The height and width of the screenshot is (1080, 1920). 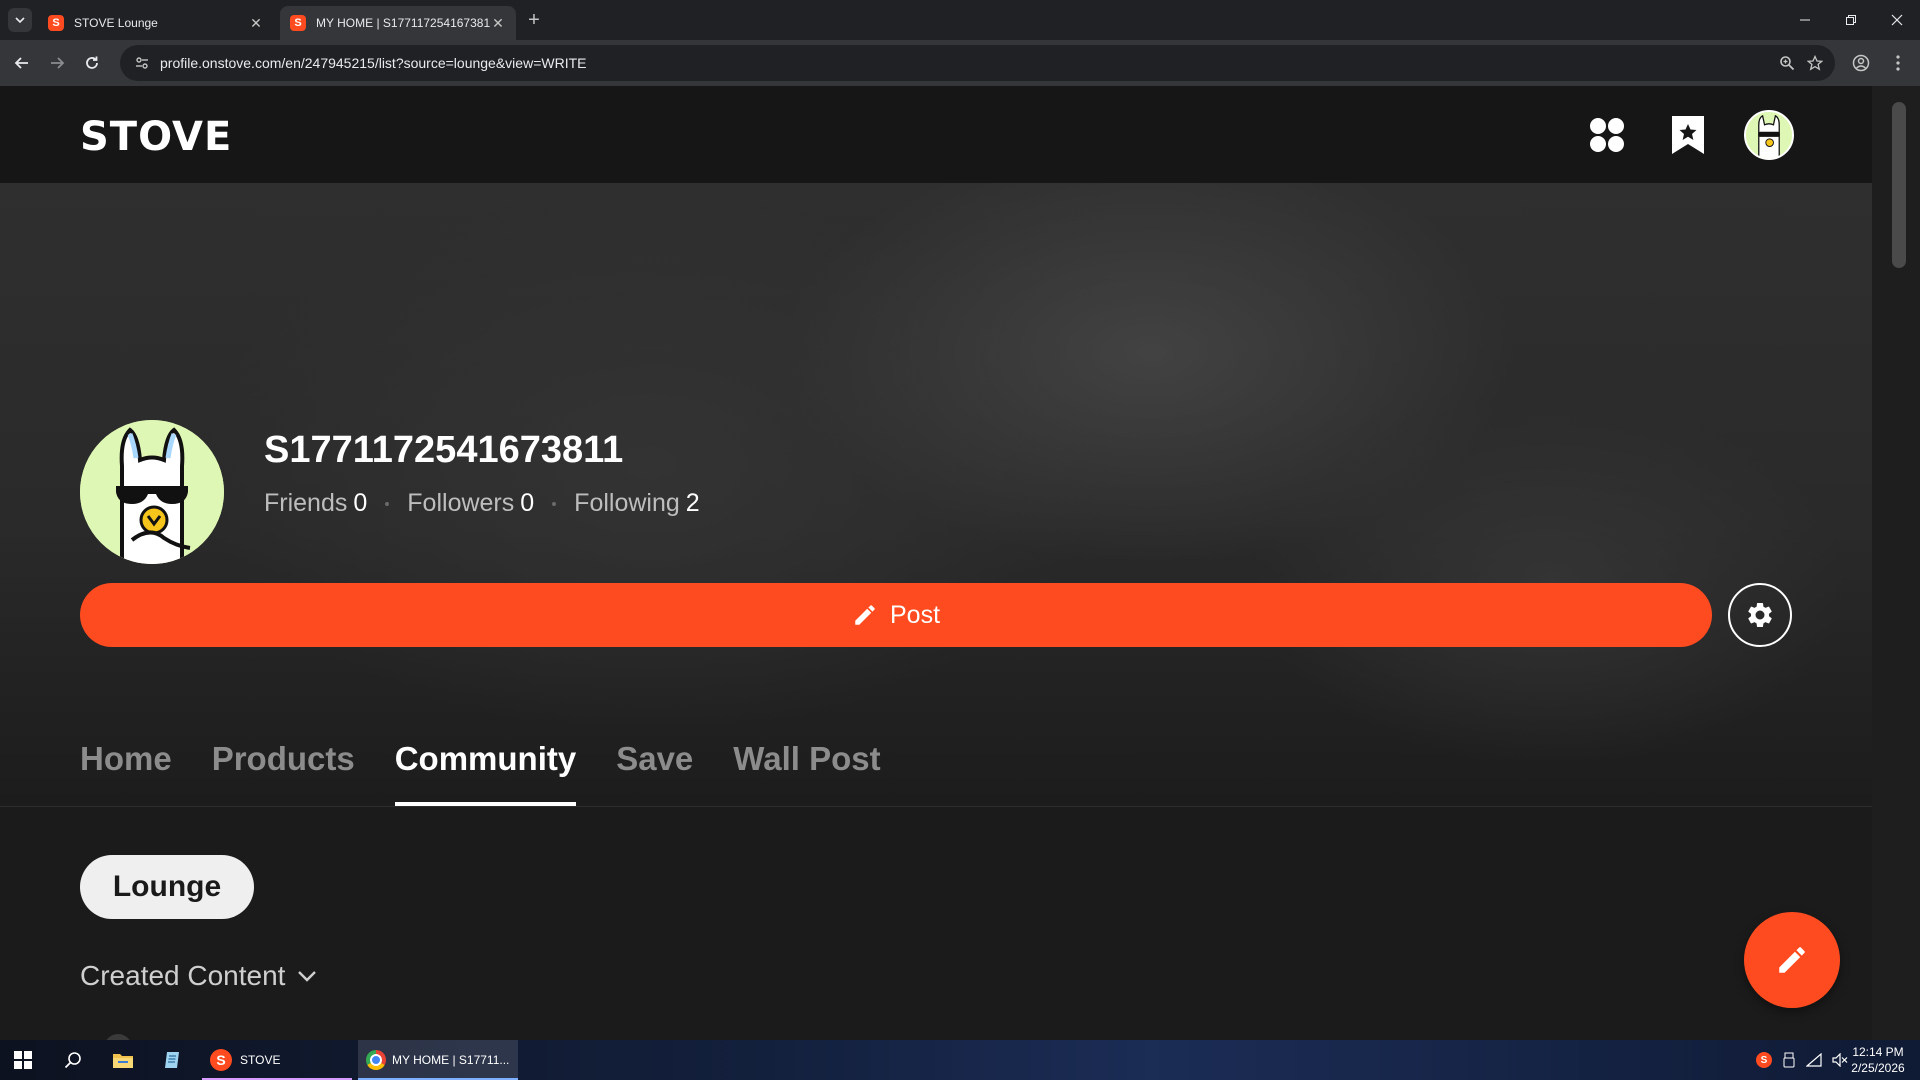 I want to click on apps-grid-button, so click(x=1607, y=135).